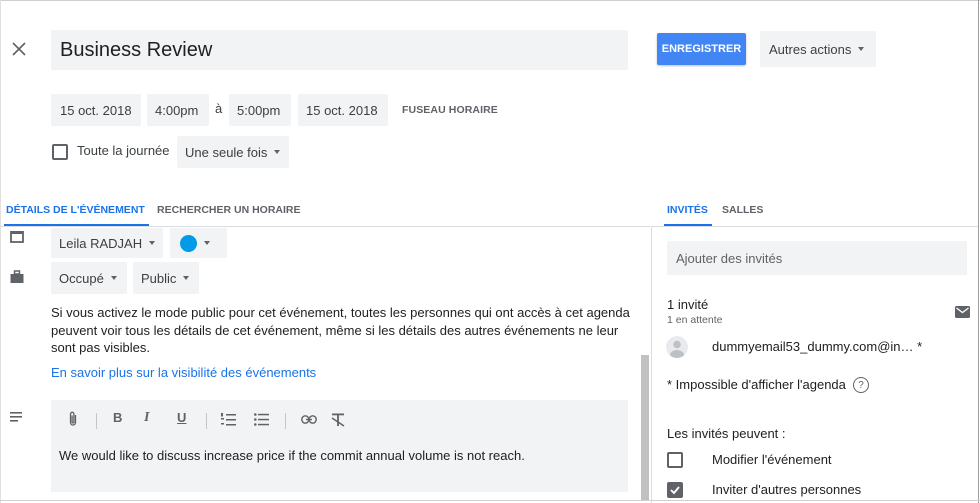 This screenshot has width=980, height=503. What do you see at coordinates (17, 237) in the screenshot?
I see `calendar-icon` at bounding box center [17, 237].